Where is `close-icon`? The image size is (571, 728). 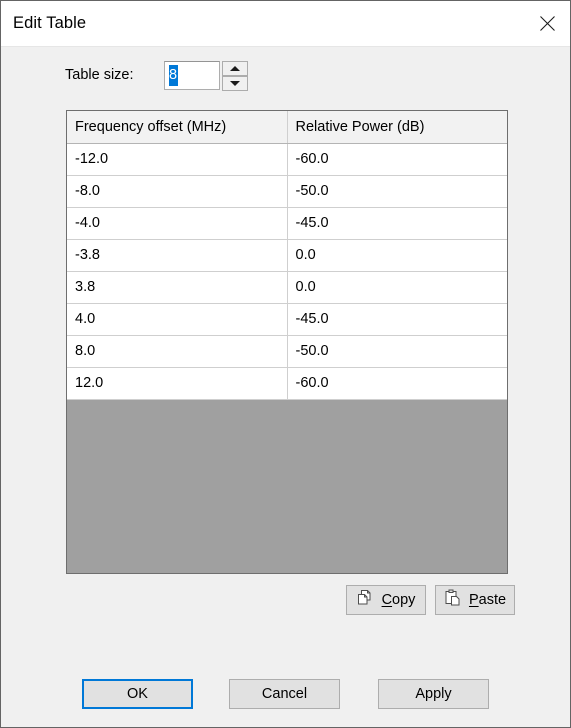 close-icon is located at coordinates (547, 23).